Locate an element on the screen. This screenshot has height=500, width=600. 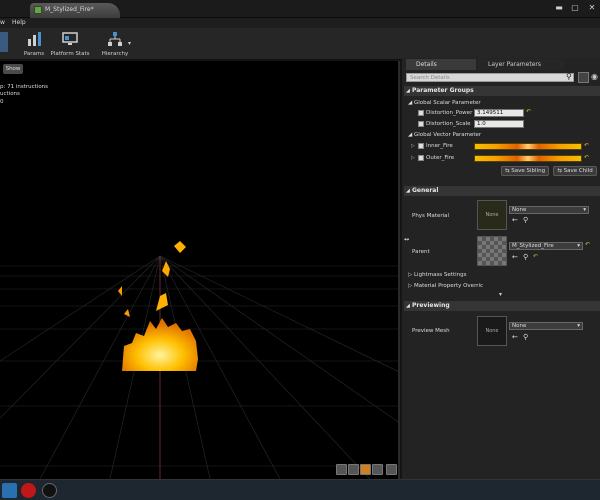
fire-effect is located at coordinates (158, 306).